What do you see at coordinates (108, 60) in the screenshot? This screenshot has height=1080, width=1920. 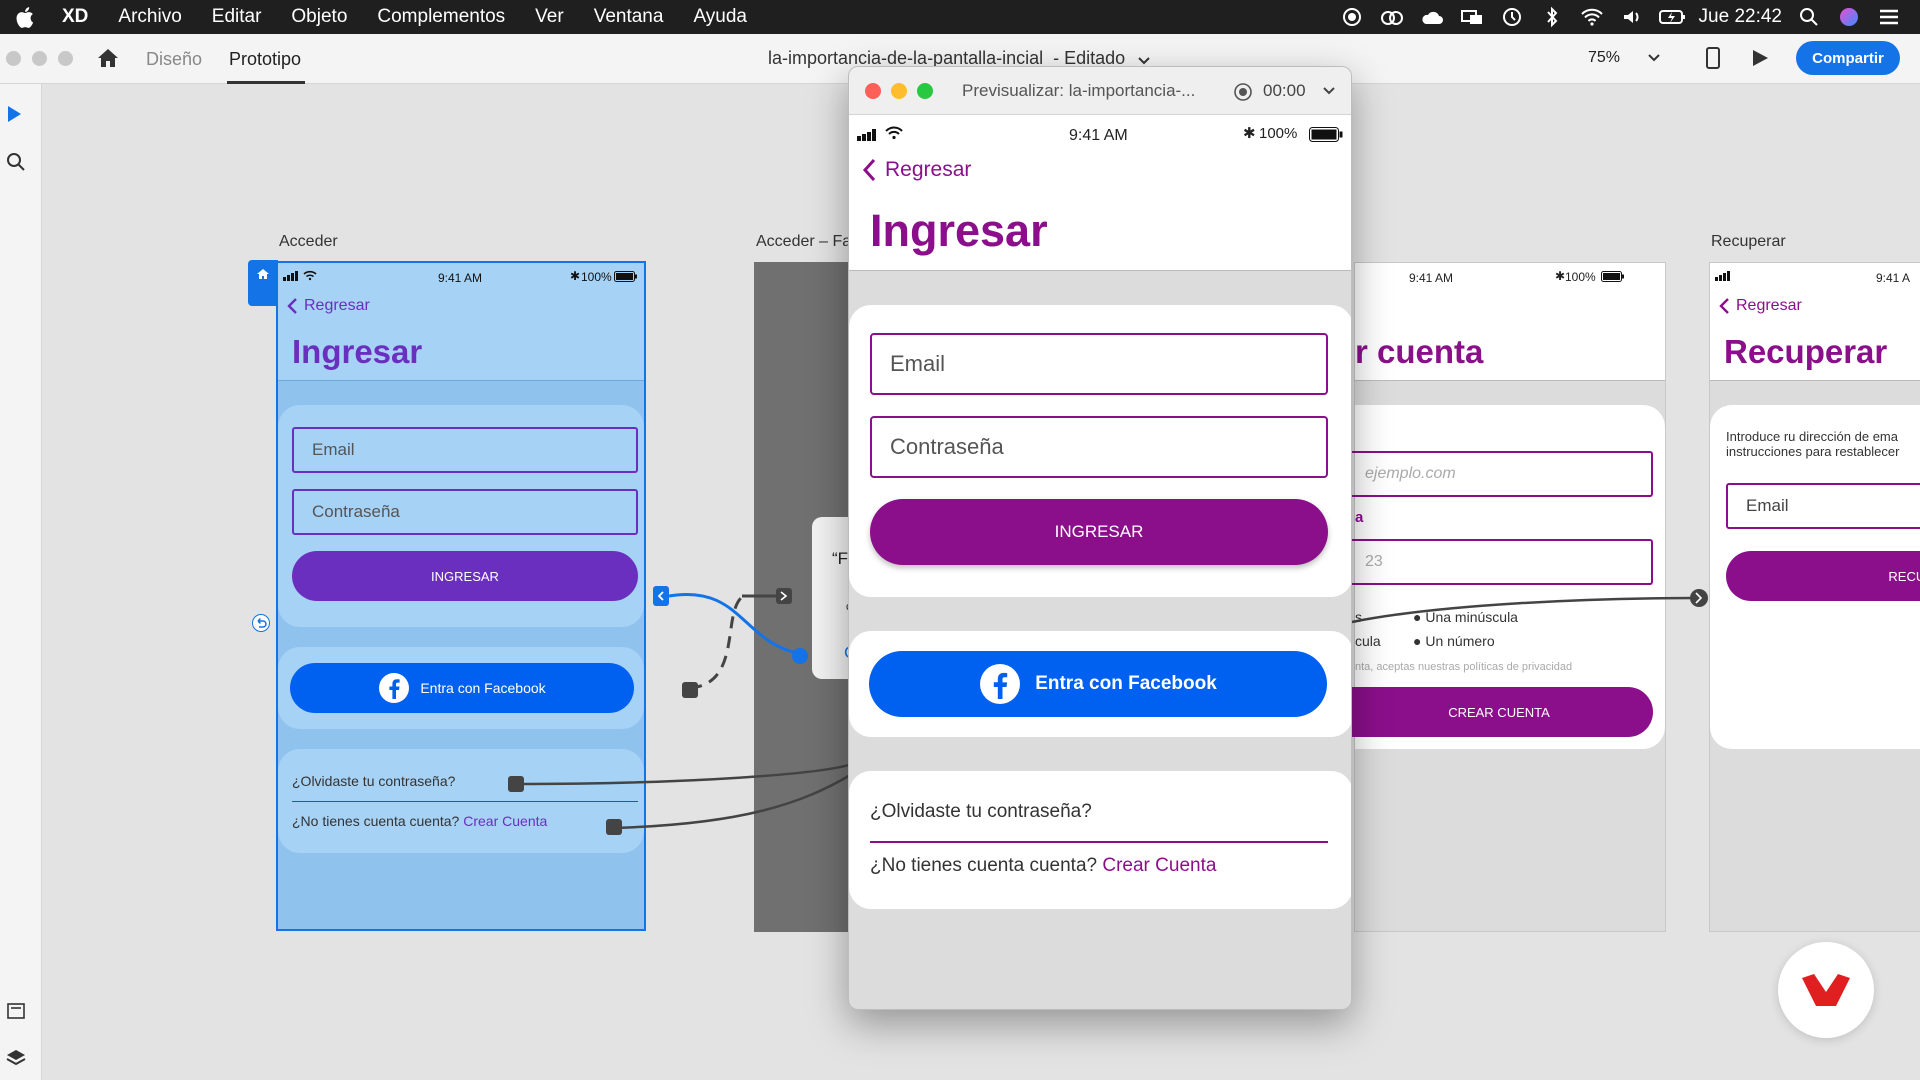 I see `home-icon` at bounding box center [108, 60].